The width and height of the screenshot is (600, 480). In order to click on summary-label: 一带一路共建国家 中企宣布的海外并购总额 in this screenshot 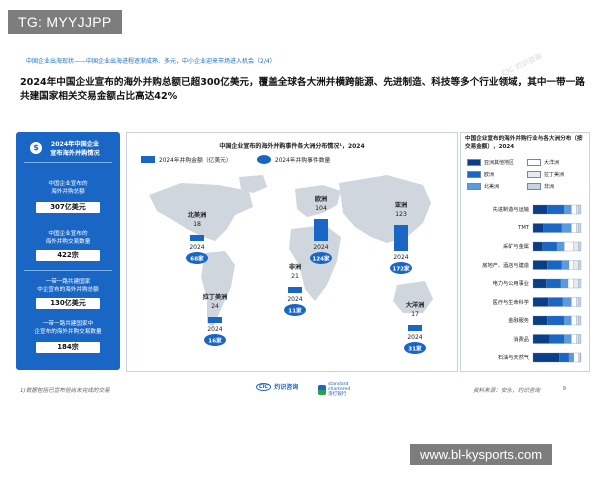, I will do `click(68, 286)`.